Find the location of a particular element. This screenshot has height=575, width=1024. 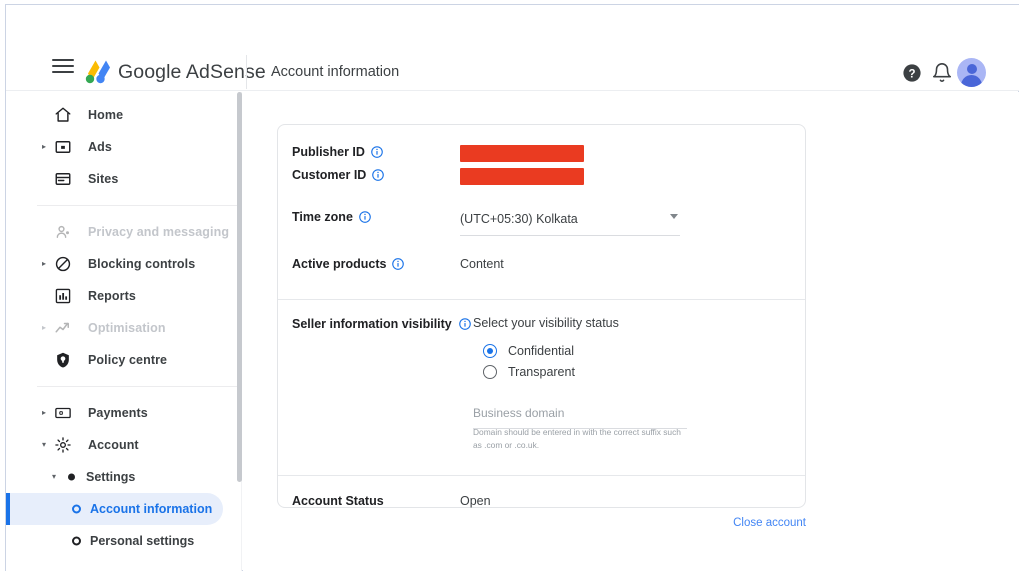

sidebar-label: Sites is located at coordinates (103, 179).